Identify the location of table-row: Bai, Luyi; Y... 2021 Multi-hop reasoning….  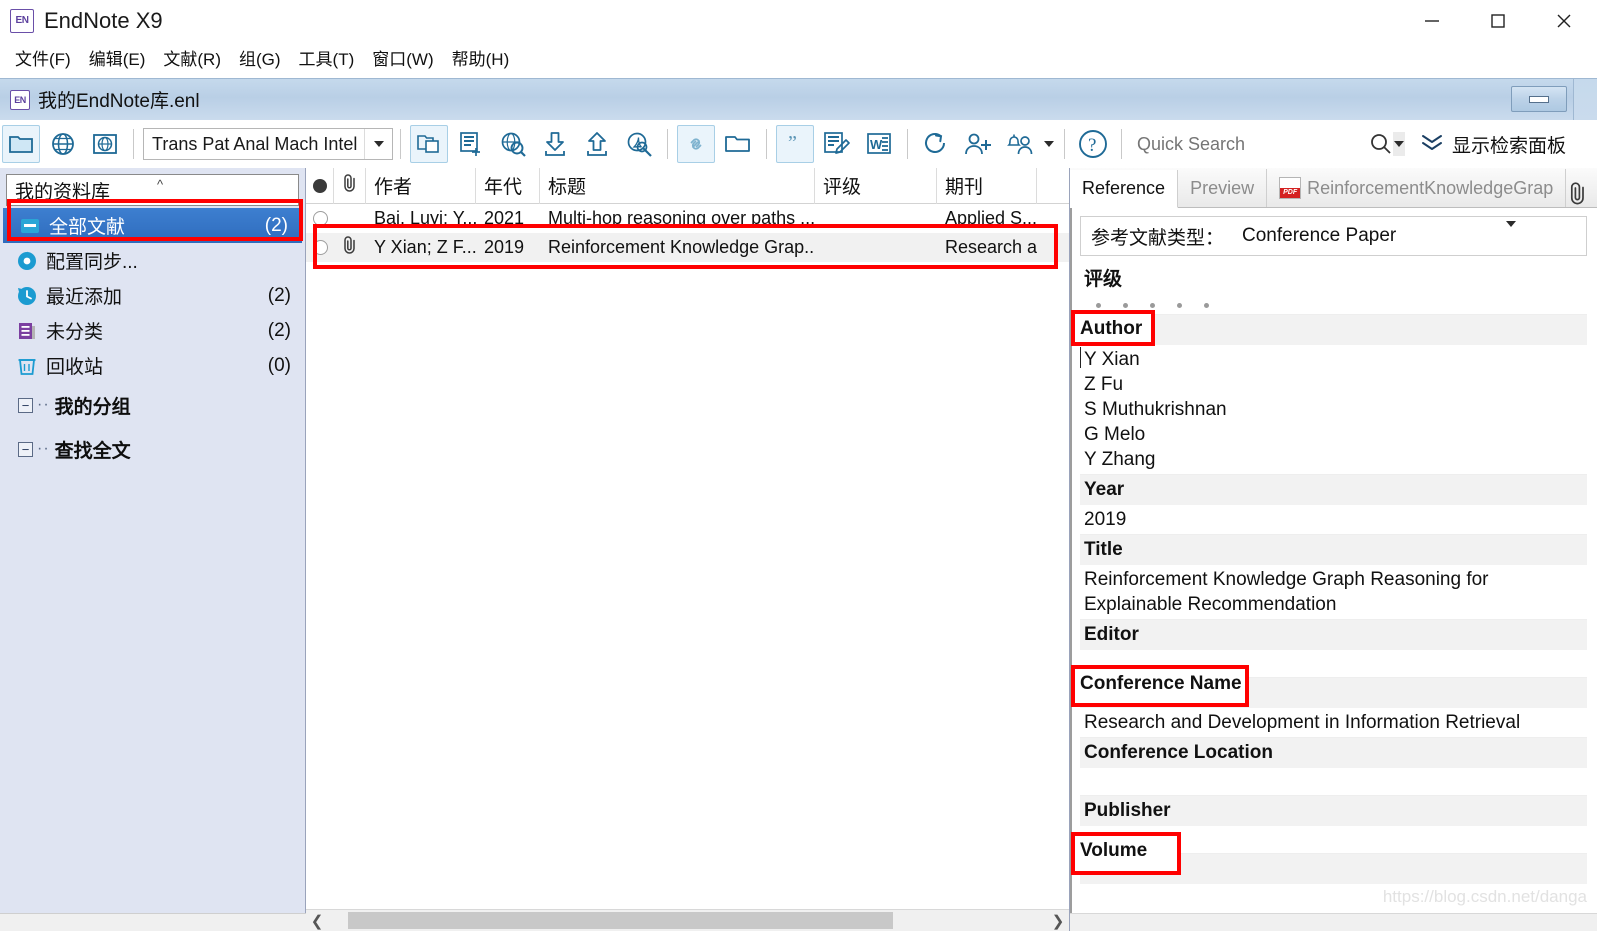
(687, 218).